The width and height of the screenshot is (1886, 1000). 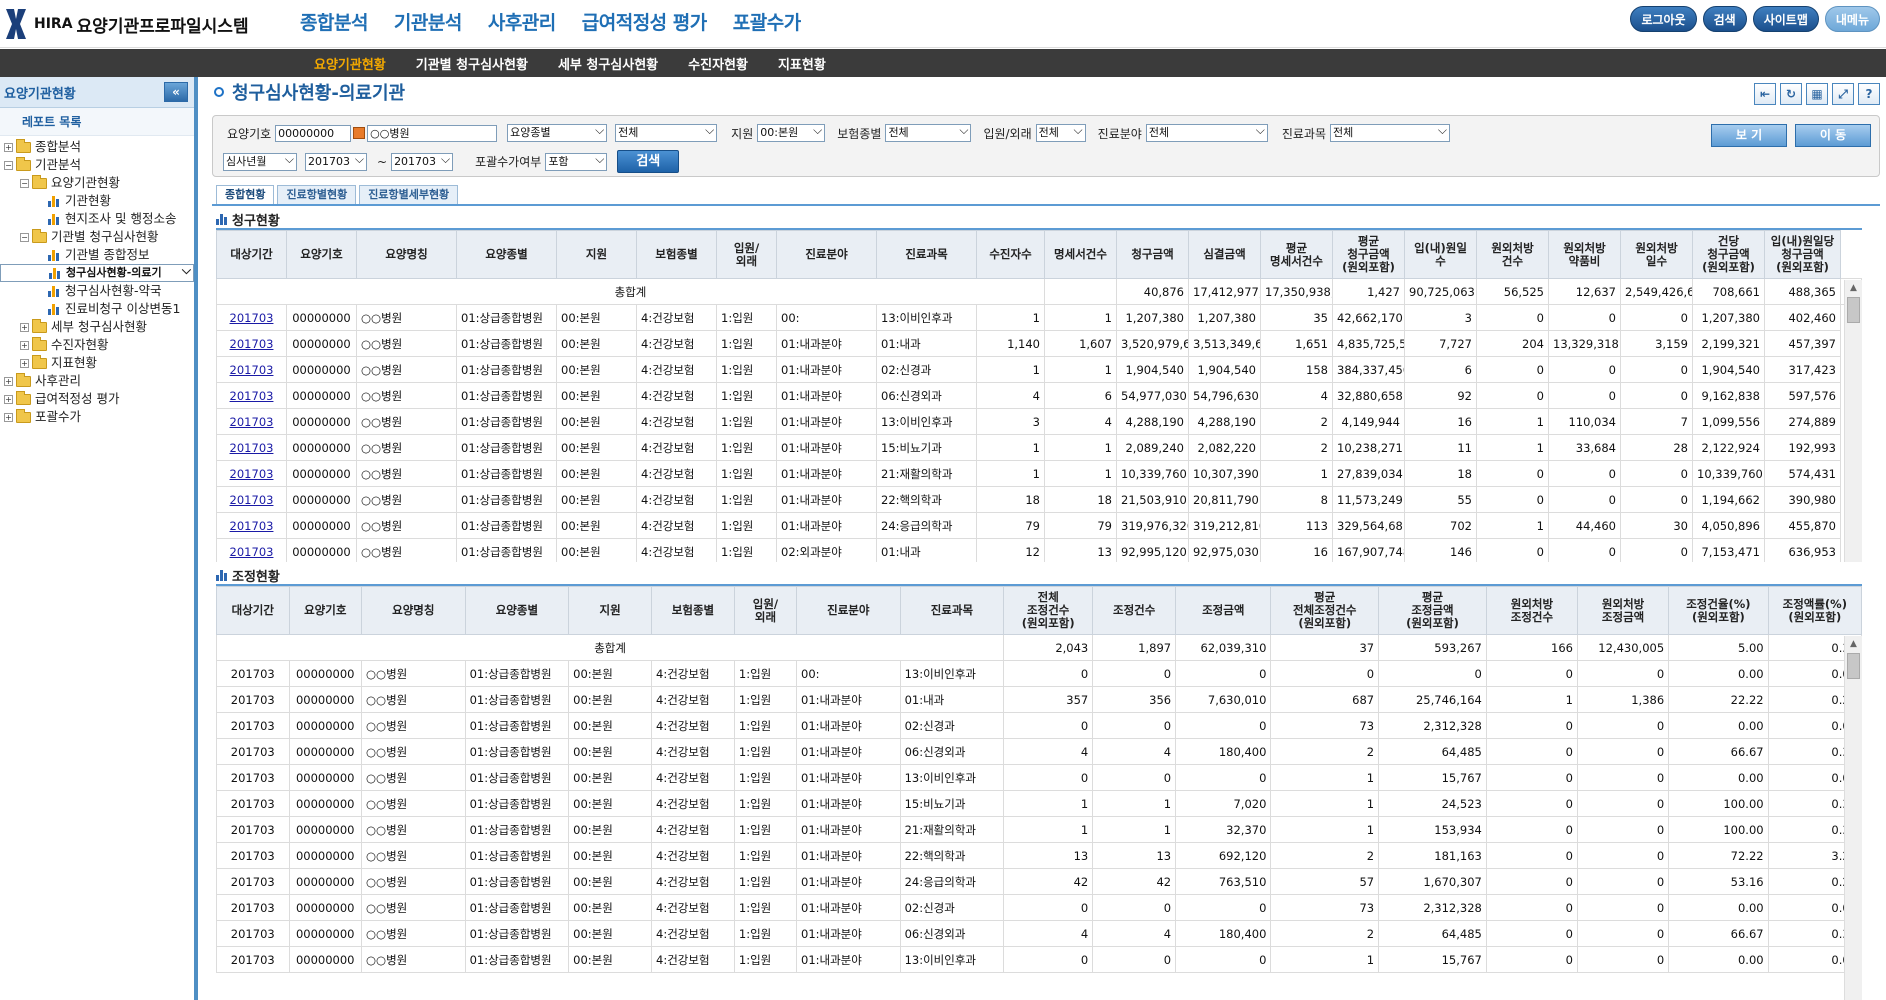 I want to click on excel-icon: ▦, so click(x=1817, y=94).